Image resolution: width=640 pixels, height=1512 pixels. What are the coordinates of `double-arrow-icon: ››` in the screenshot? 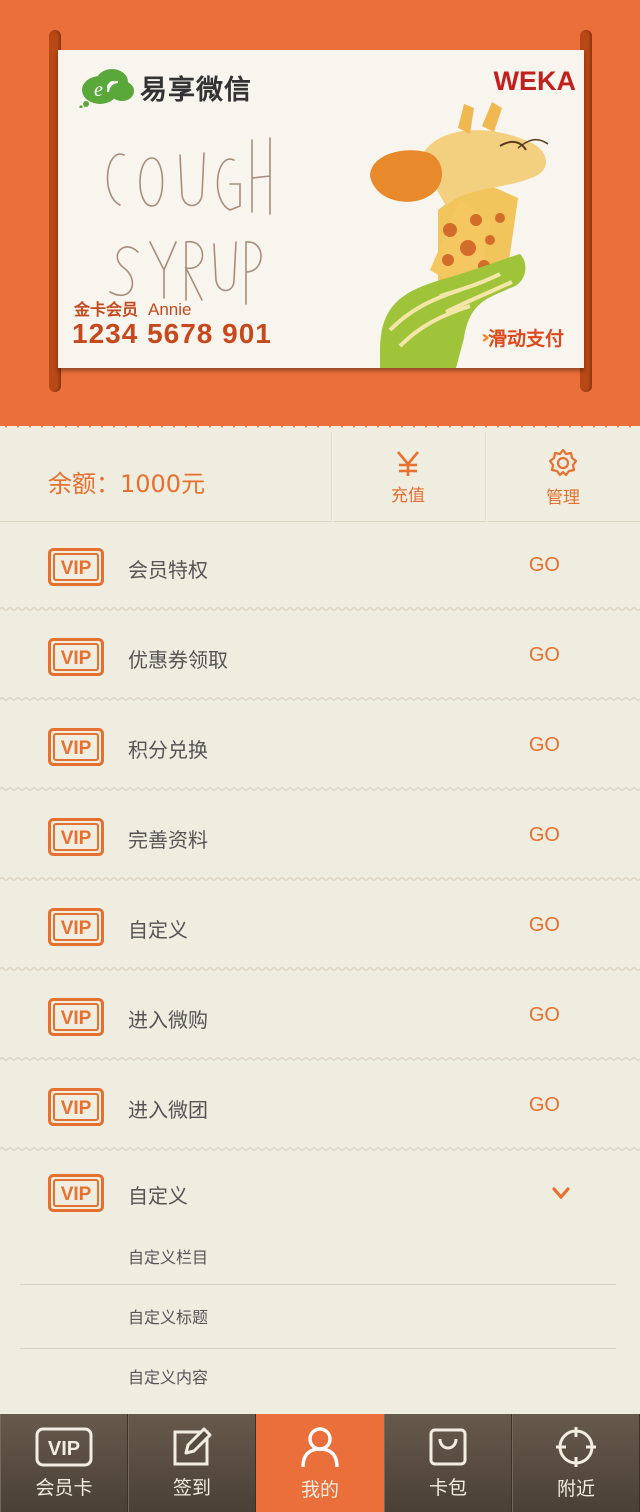 It's located at (485, 337).